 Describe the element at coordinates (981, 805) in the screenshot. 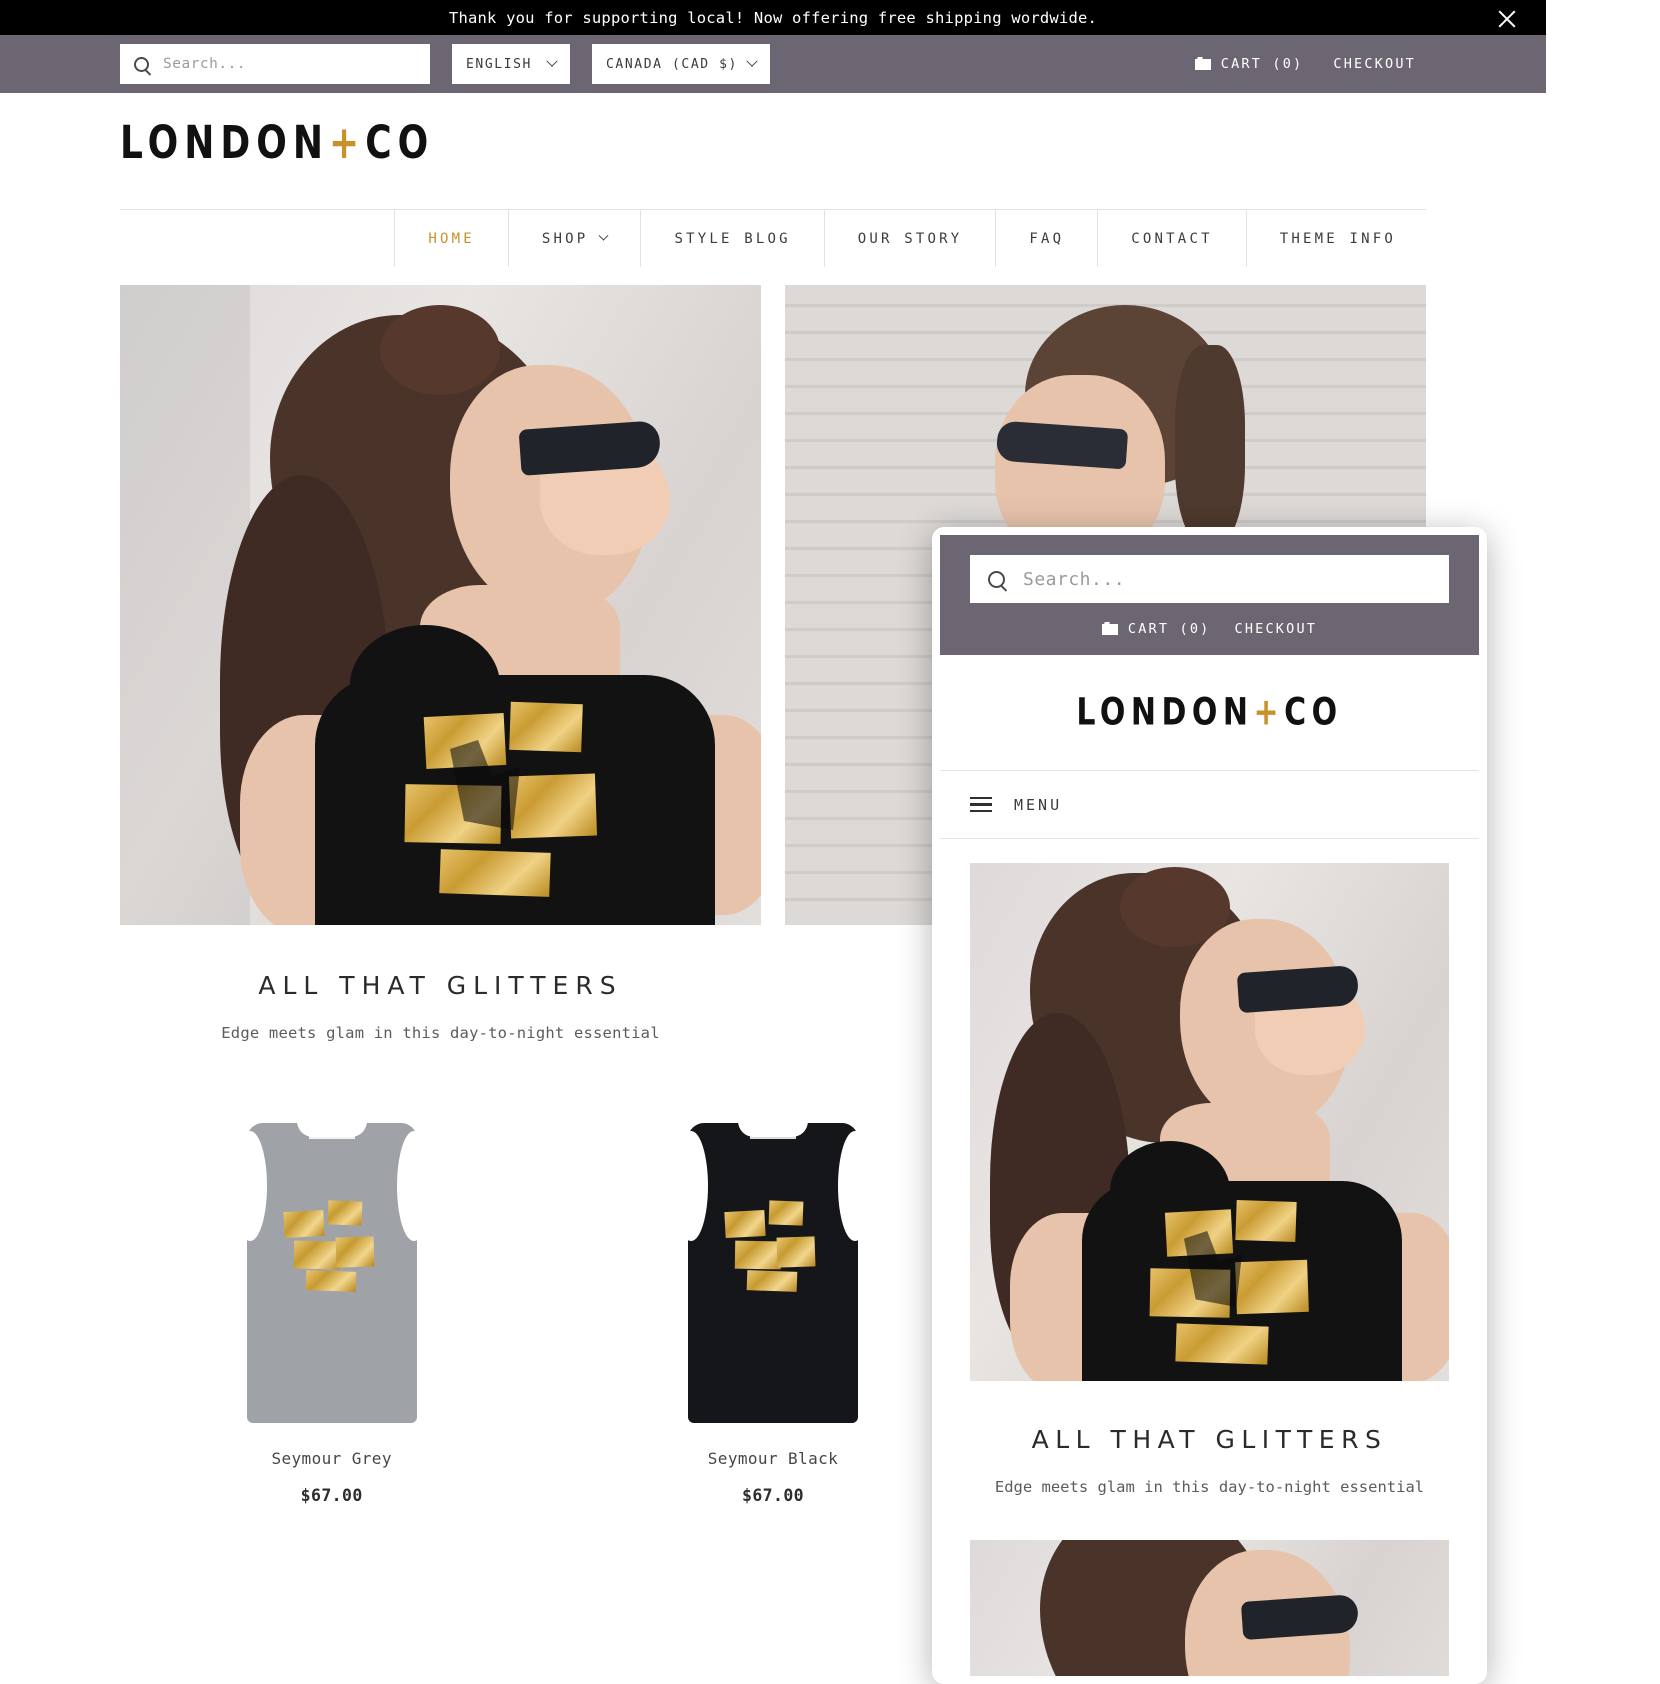

I see `hamburger-icon` at that location.